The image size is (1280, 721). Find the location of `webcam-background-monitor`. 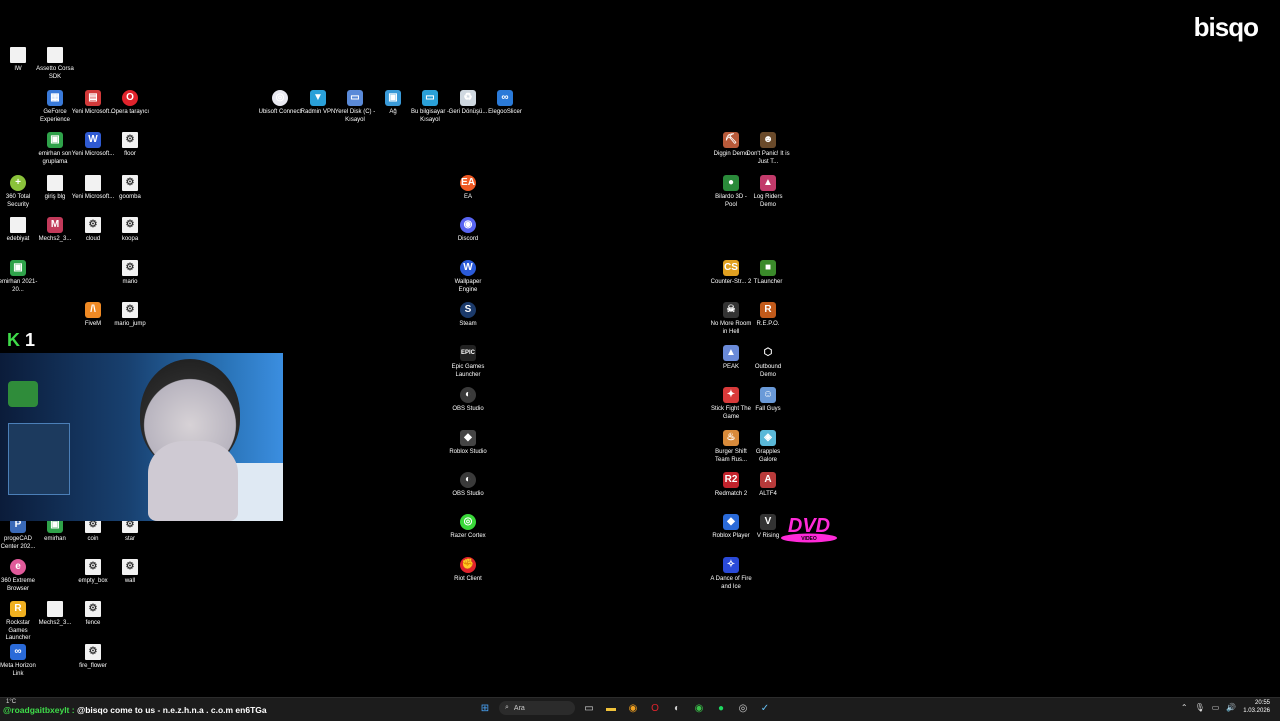

webcam-background-monitor is located at coordinates (39, 459).